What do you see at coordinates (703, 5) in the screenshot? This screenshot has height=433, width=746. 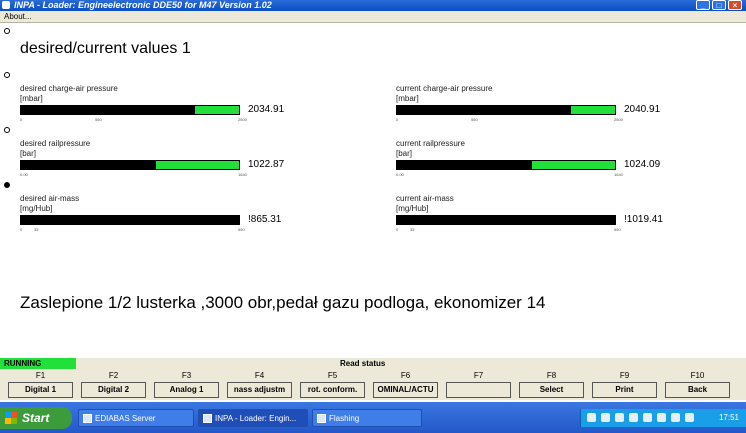 I see `minimize-button: _` at bounding box center [703, 5].